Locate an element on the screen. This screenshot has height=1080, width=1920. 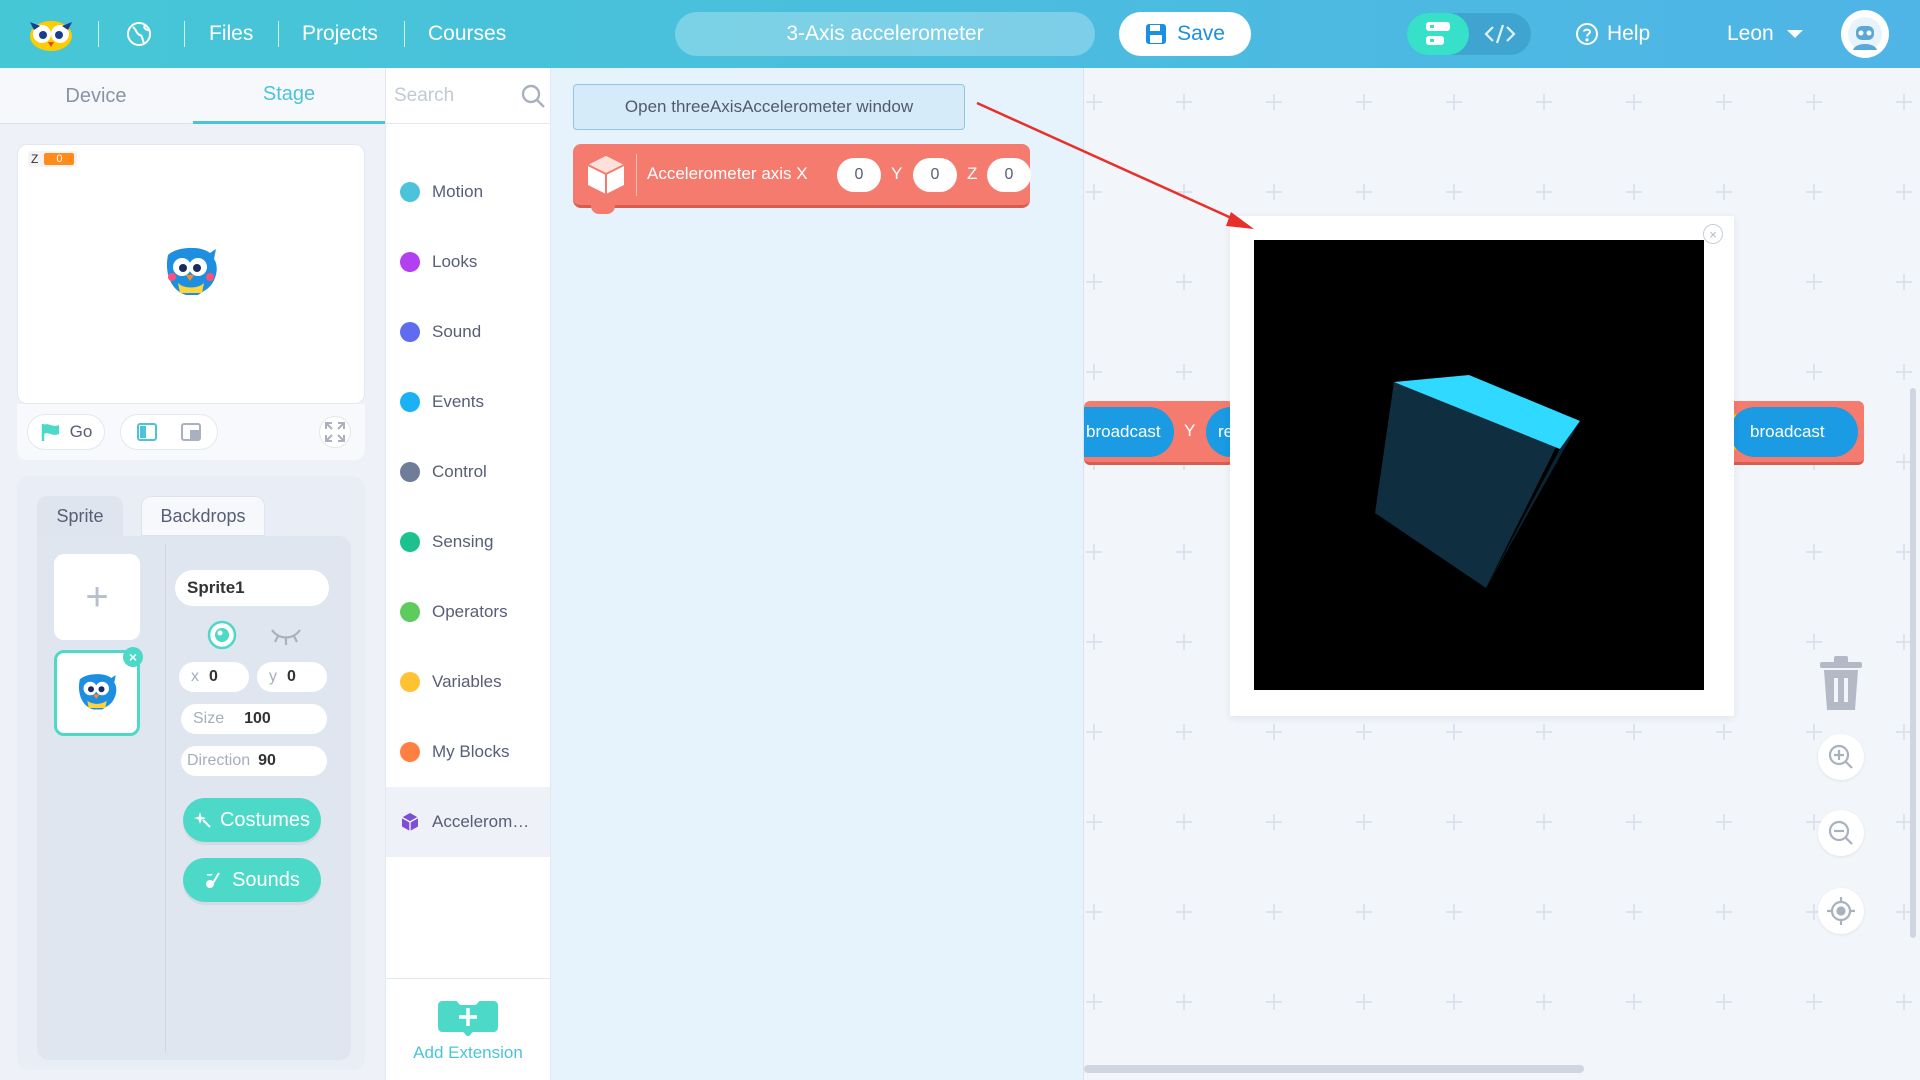
category-sound: Sound is located at coordinates (468, 332).